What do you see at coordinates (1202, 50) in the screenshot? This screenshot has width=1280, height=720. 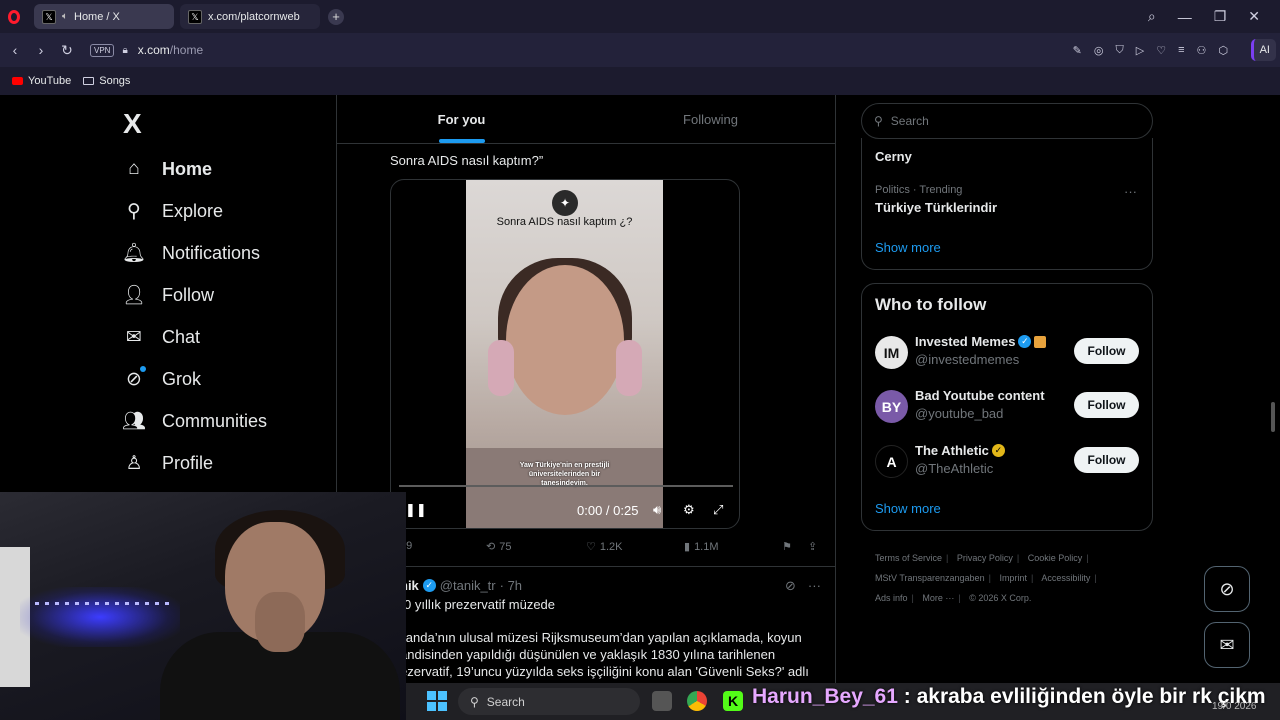 I see `account-icon: ⚇` at bounding box center [1202, 50].